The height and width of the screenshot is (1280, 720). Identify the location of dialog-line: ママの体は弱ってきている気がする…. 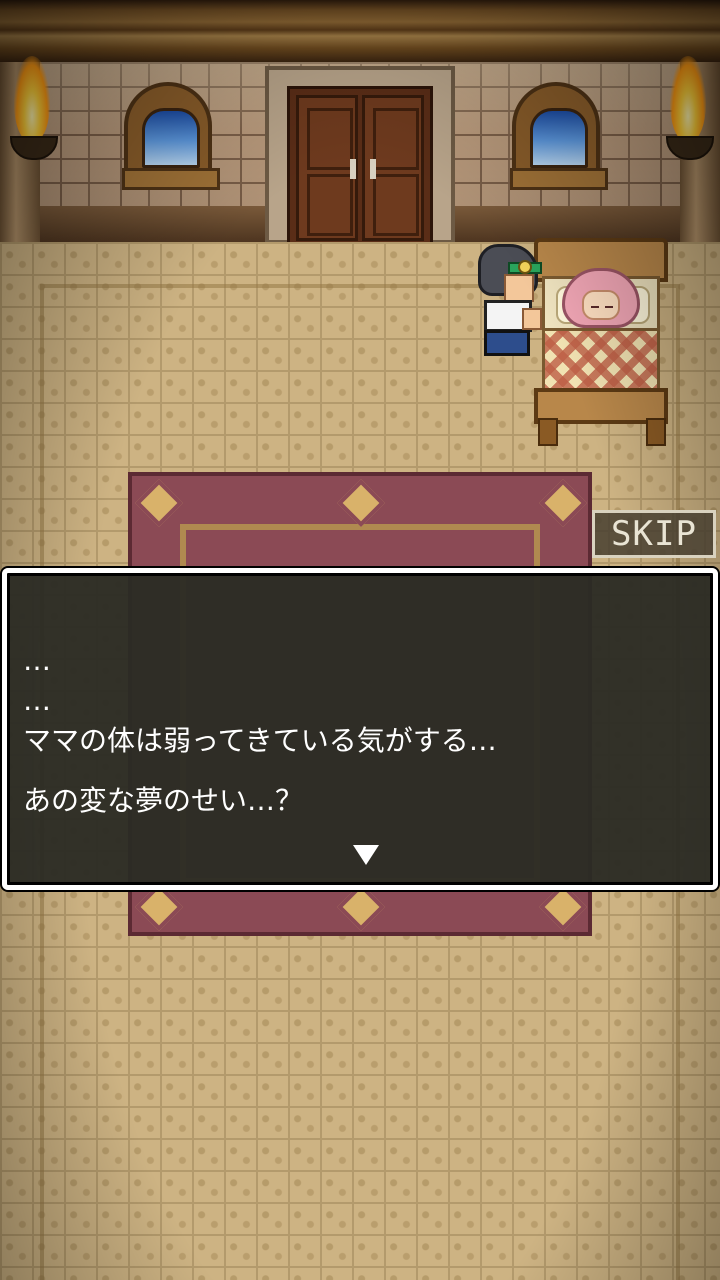
(260, 740).